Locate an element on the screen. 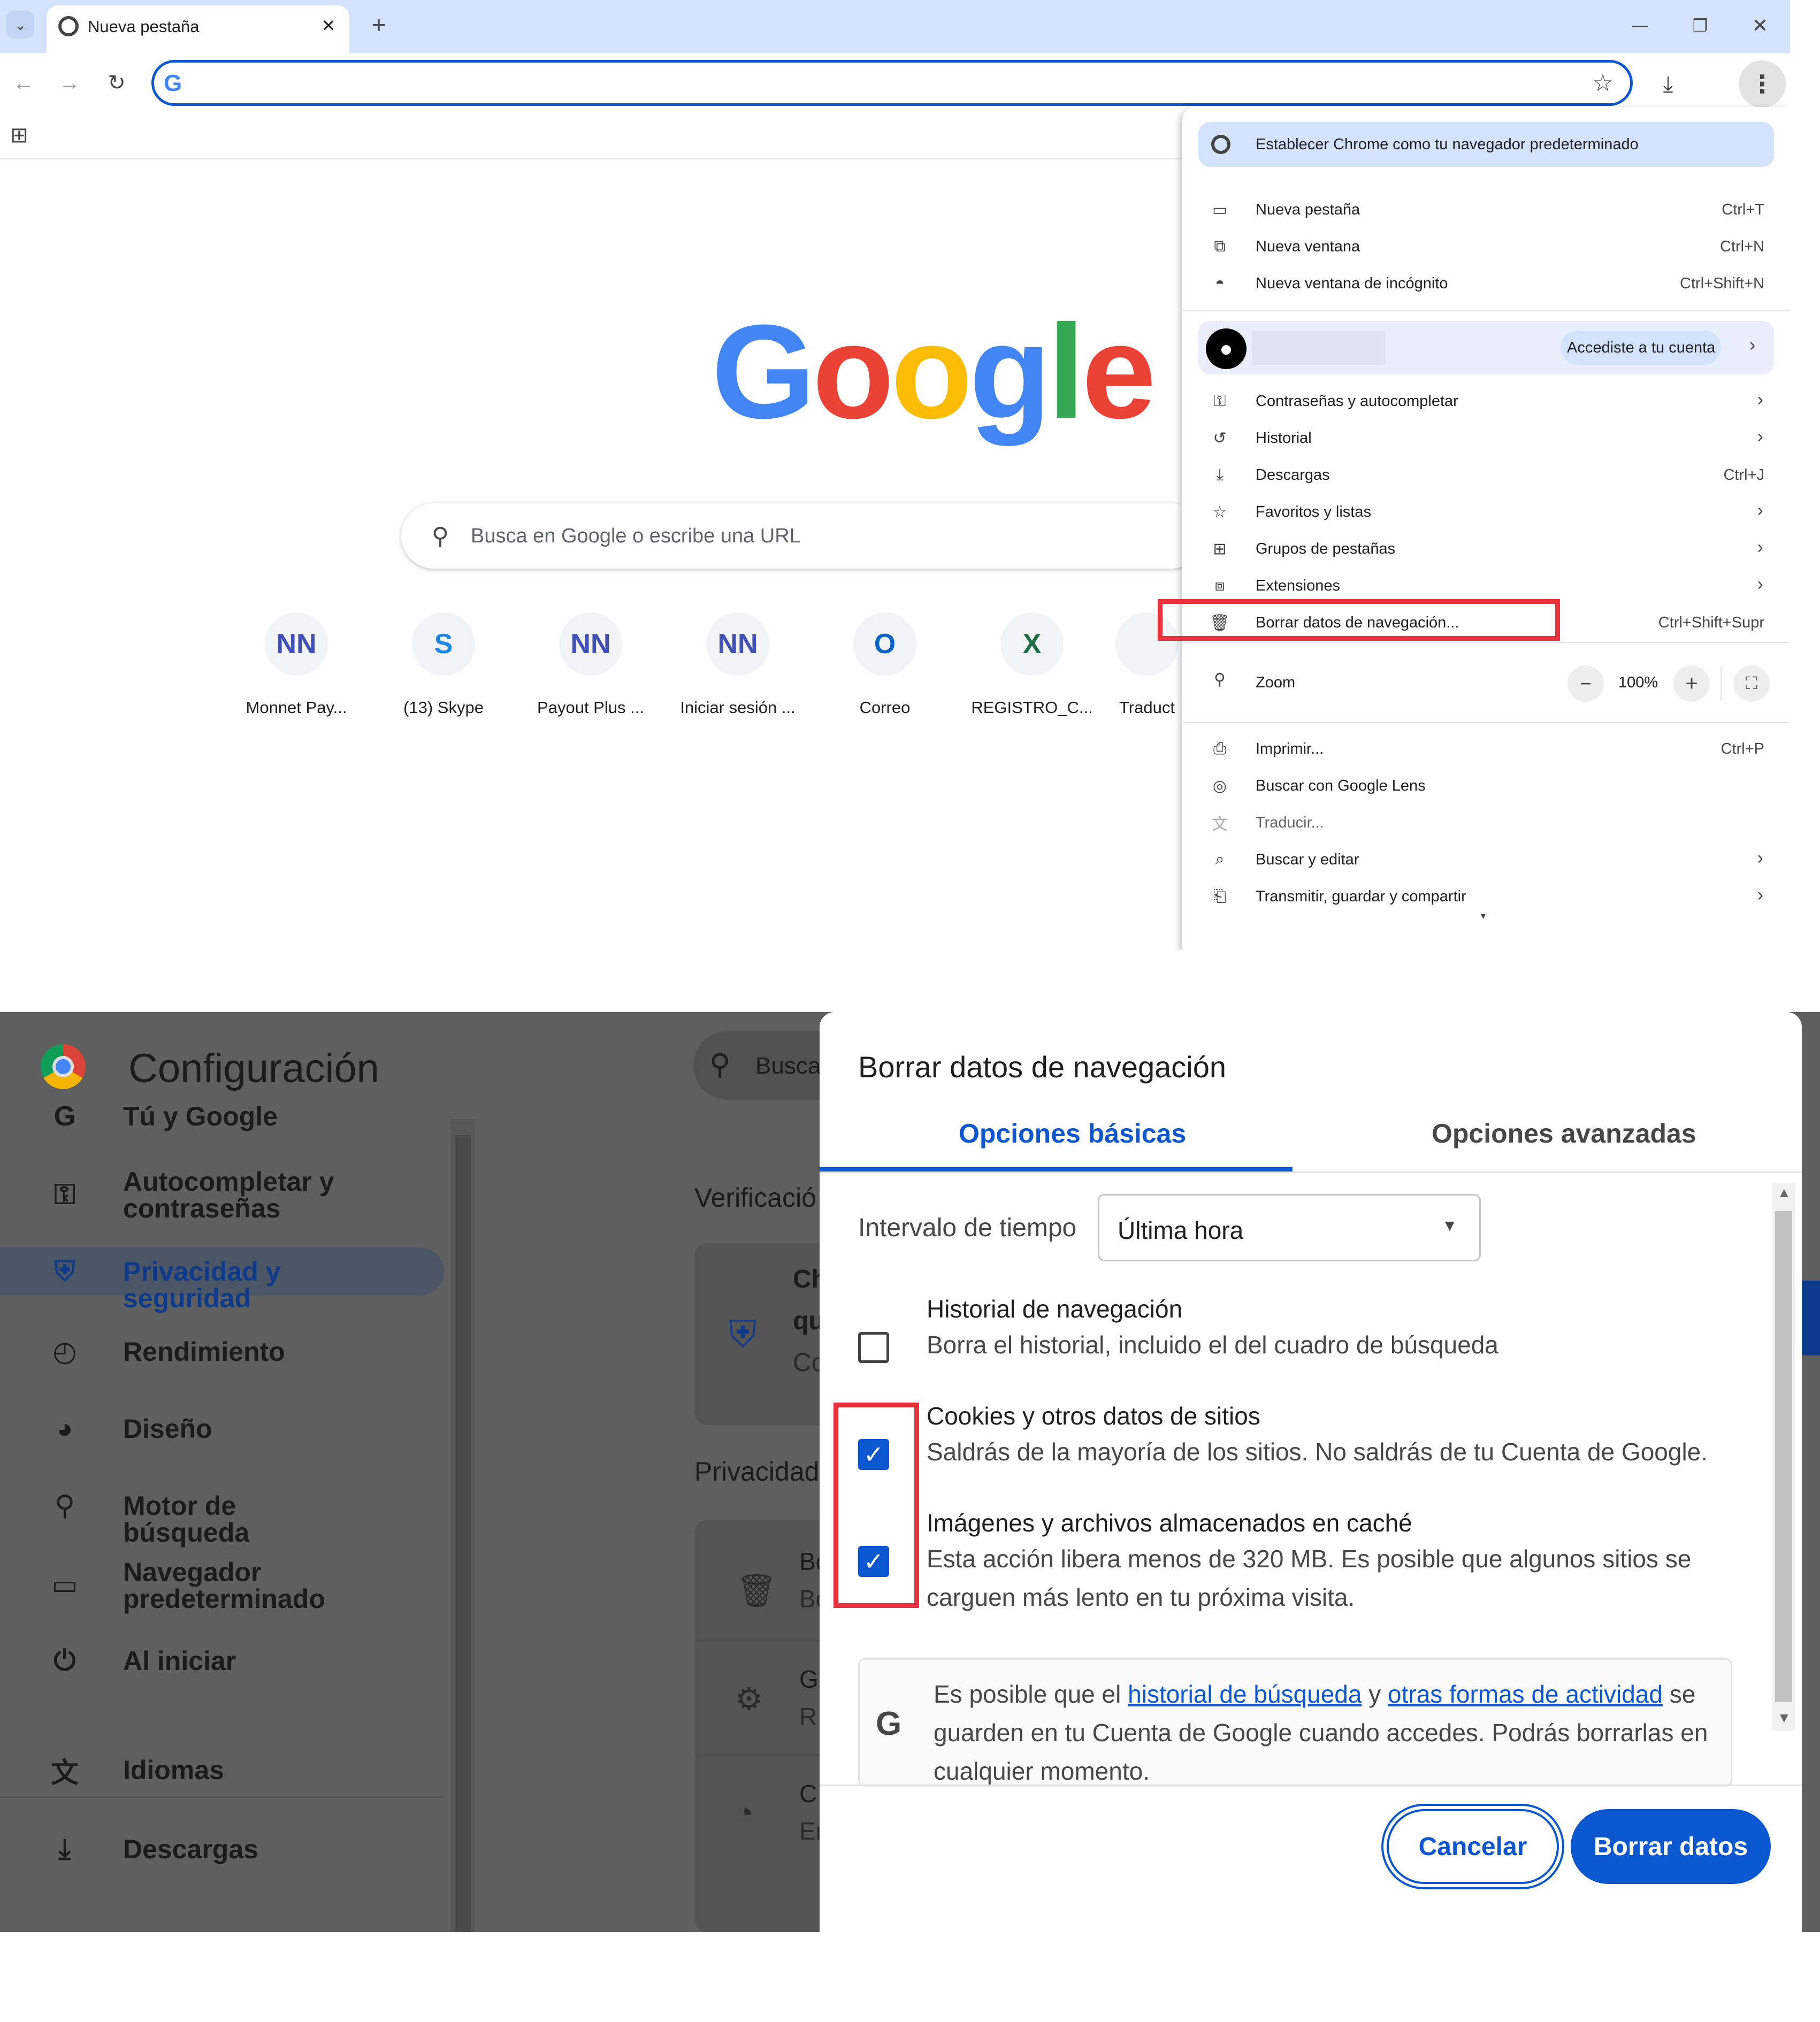  shortcut-tile: S (13) Skype is located at coordinates (444, 664).